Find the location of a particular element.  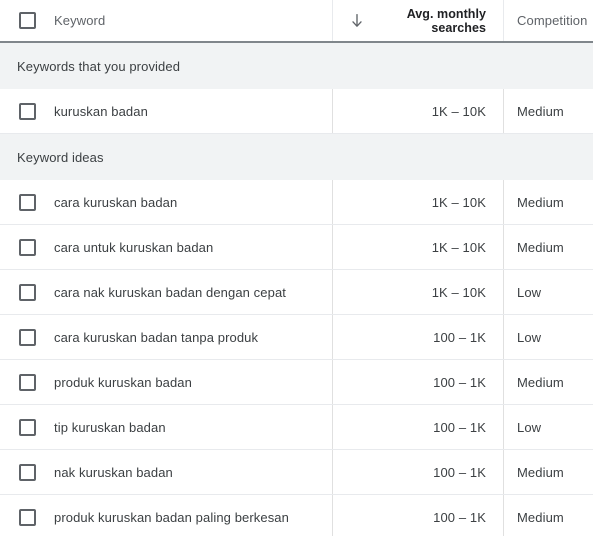

cell-keyword: cara kuruskan badan tanpa produk is located at coordinates (166, 337).